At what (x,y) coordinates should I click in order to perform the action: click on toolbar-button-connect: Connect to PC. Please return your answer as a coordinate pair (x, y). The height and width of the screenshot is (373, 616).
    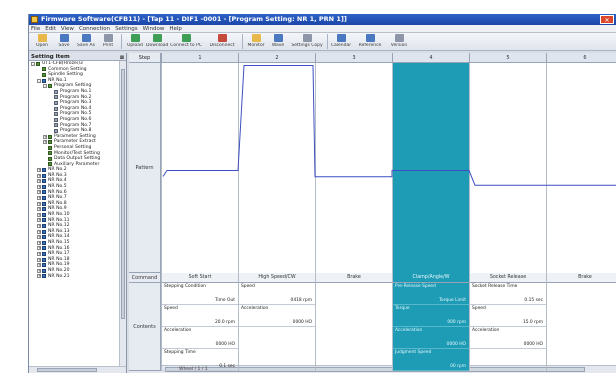
    Looking at the image, I should click on (186, 42).